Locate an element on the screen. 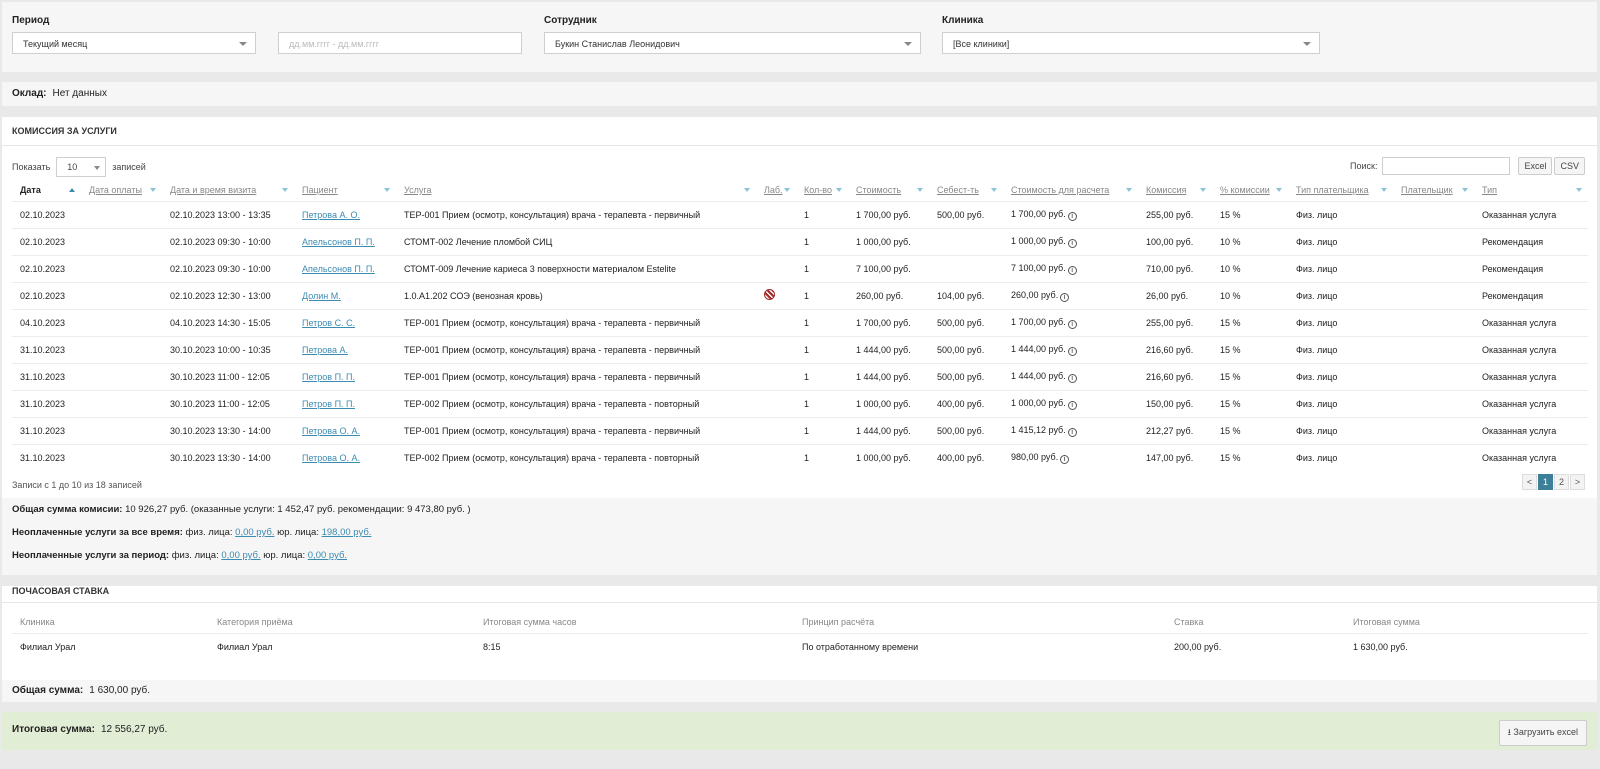 The image size is (1600, 769). cell-lab is located at coordinates (776, 376).